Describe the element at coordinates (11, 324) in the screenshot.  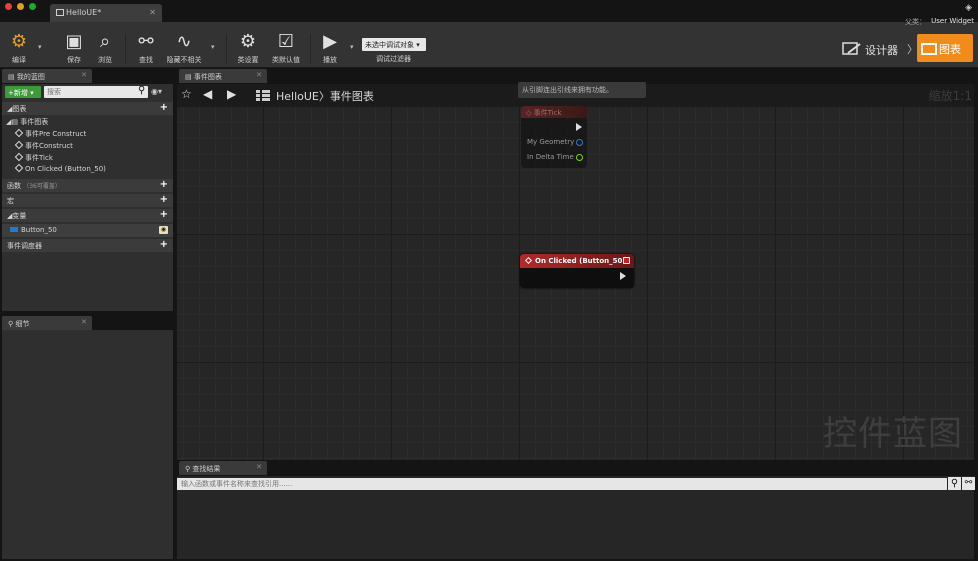
I see `details-icon: ⚲` at that location.